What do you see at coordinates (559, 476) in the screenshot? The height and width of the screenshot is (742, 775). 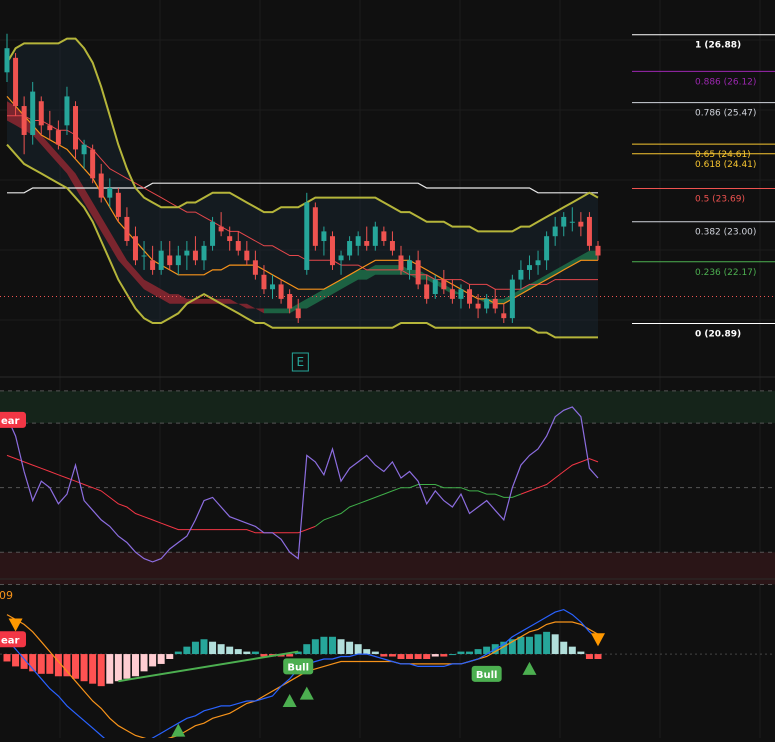 I see `rsi-ma-line-bearish` at bounding box center [559, 476].